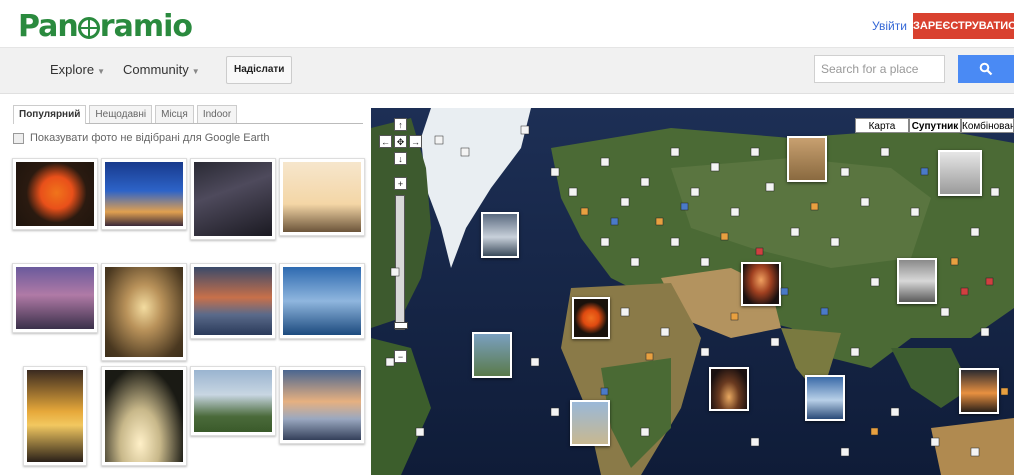 This screenshot has height=475, width=1014. What do you see at coordinates (935, 125) in the screenshot?
I see `map-type-satellite: Супутник` at bounding box center [935, 125].